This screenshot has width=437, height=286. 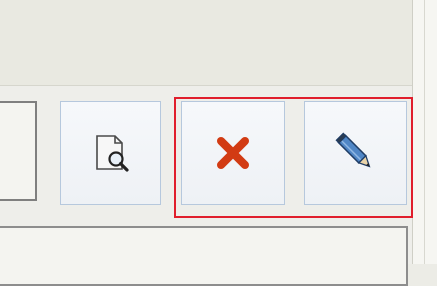 I want to click on vertical-scrollbar, so click(x=424, y=132).